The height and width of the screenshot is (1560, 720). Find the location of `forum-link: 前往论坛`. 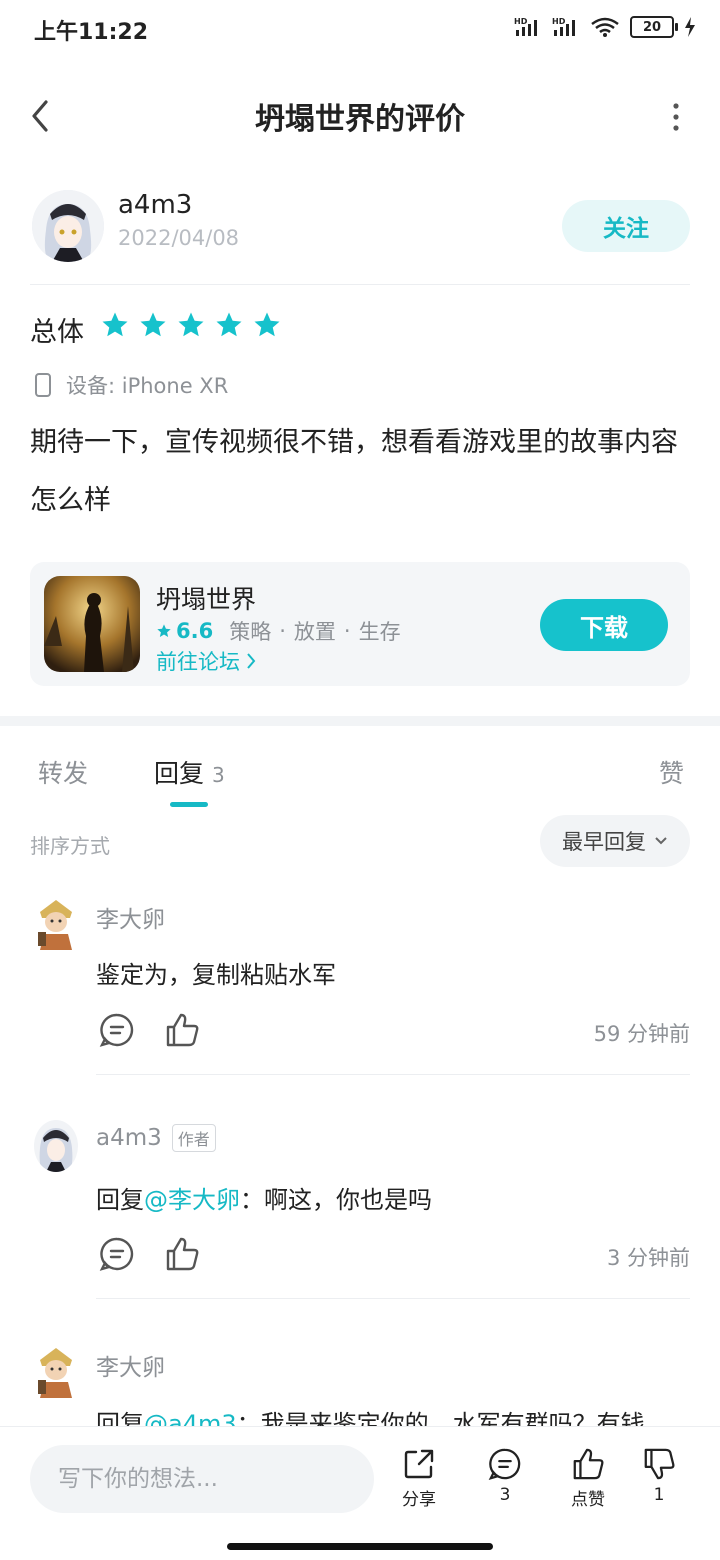

forum-link: 前往论坛 is located at coordinates (206, 661).